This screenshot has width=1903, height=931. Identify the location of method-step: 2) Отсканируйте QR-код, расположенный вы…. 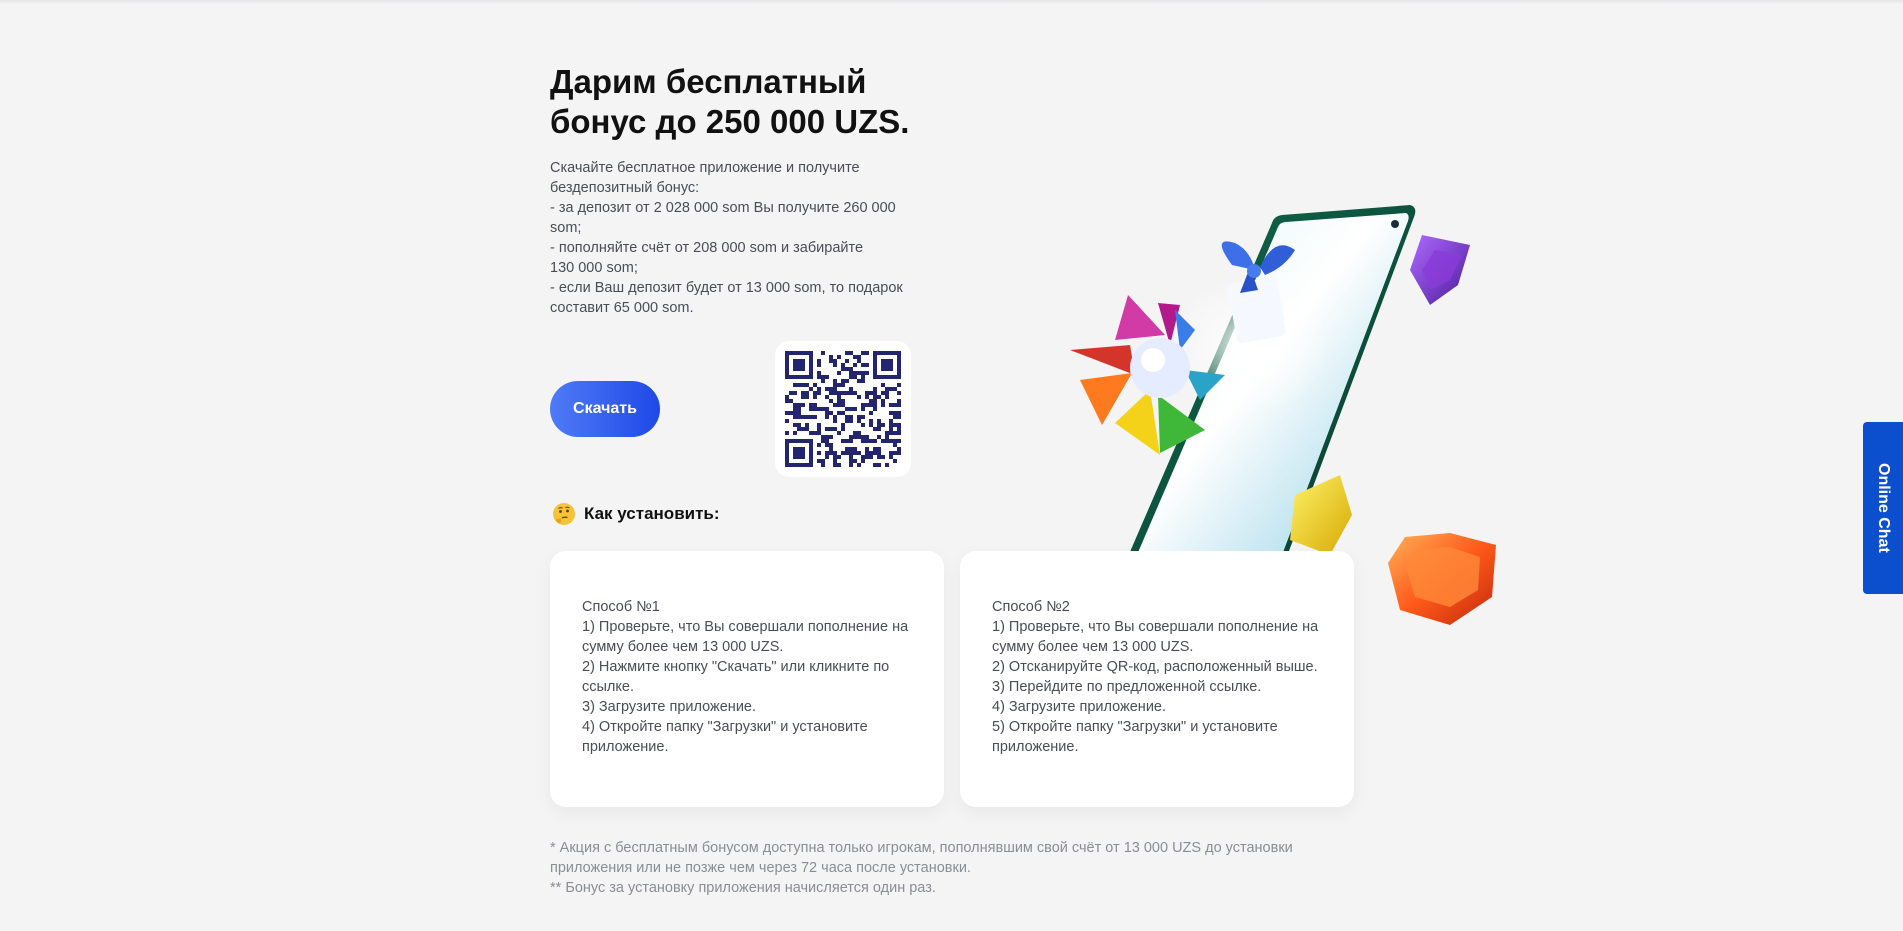
(1155, 667).